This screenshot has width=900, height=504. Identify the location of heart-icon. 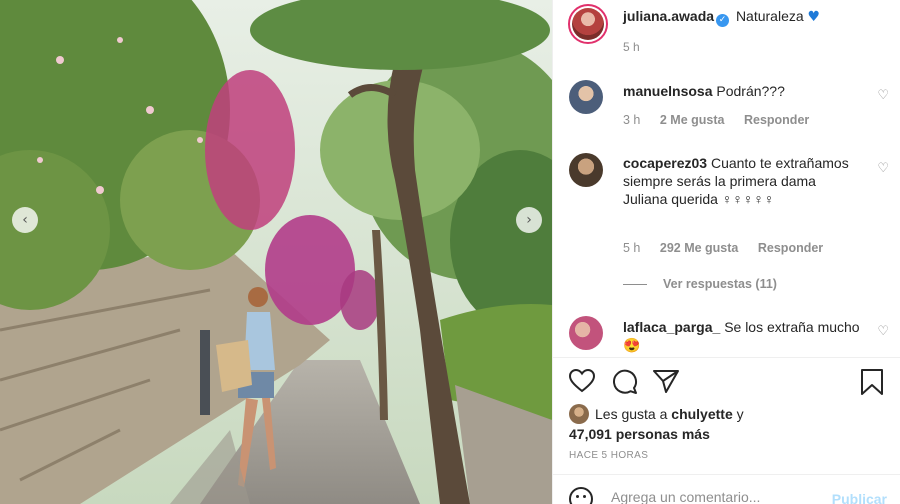
(582, 381).